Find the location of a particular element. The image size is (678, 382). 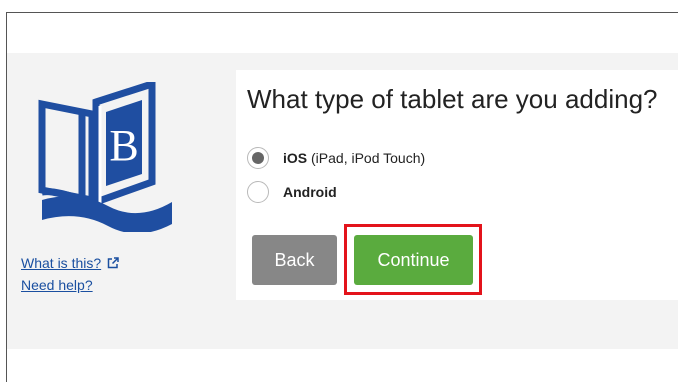

option-android: Android is located at coordinates (292, 192).